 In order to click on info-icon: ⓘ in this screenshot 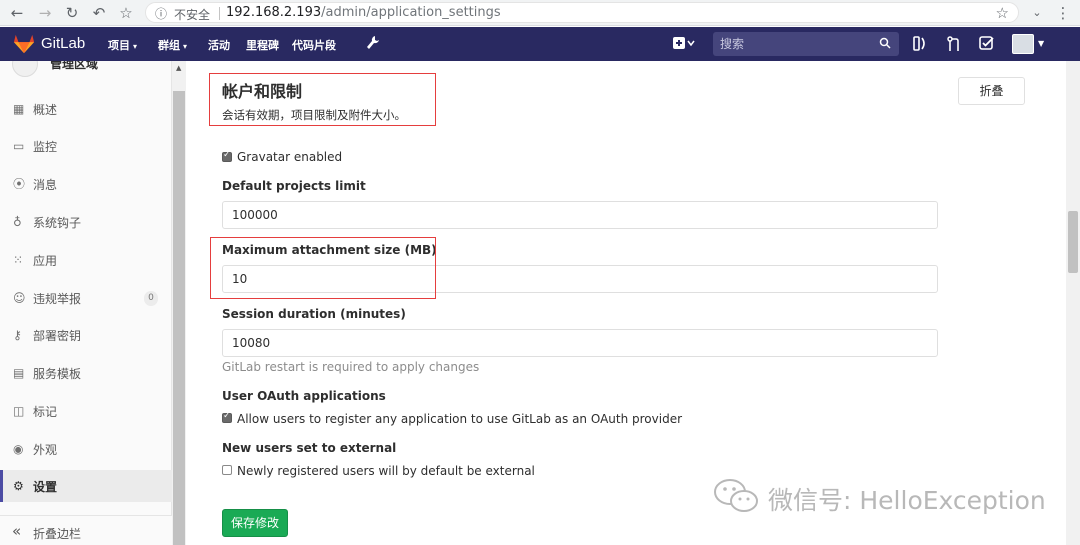, I will do `click(161, 13)`.